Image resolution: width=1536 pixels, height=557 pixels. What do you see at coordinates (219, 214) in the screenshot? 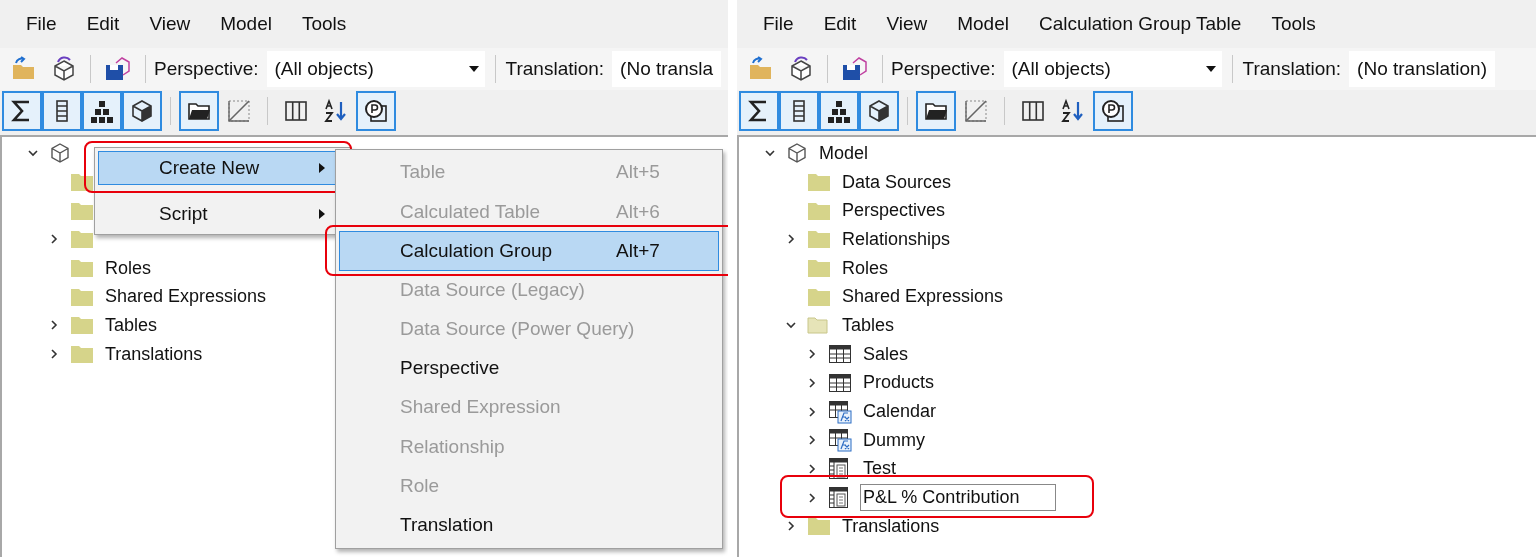
I see `menu-item: Script` at bounding box center [219, 214].